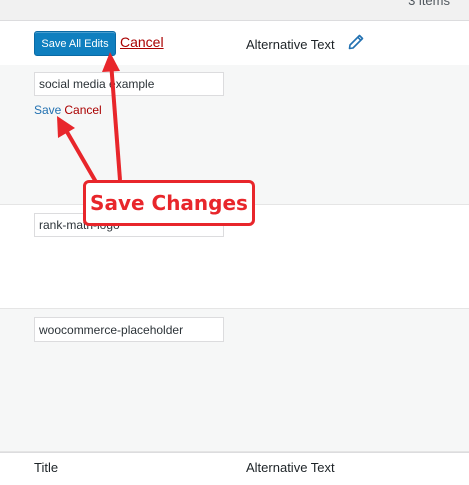  What do you see at coordinates (142, 42) in the screenshot?
I see `cancel-all-link: Cancel` at bounding box center [142, 42].